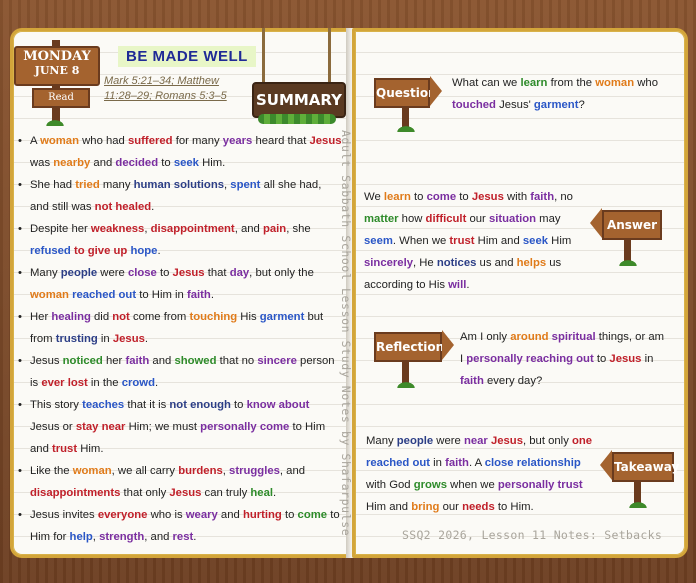 This screenshot has width=696, height=583. What do you see at coordinates (262, 493) in the screenshot?
I see `highlight-word: heal` at bounding box center [262, 493].